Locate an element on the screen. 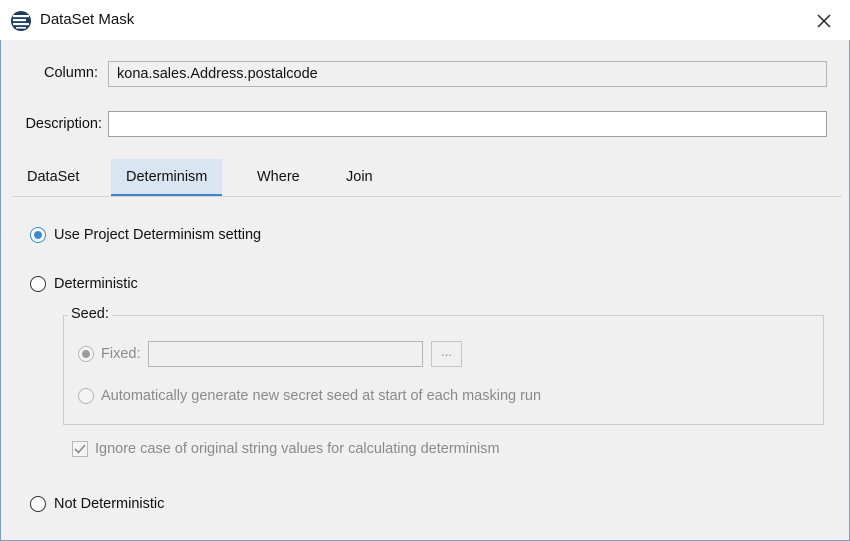  not-deterministic-radio is located at coordinates (38, 504).